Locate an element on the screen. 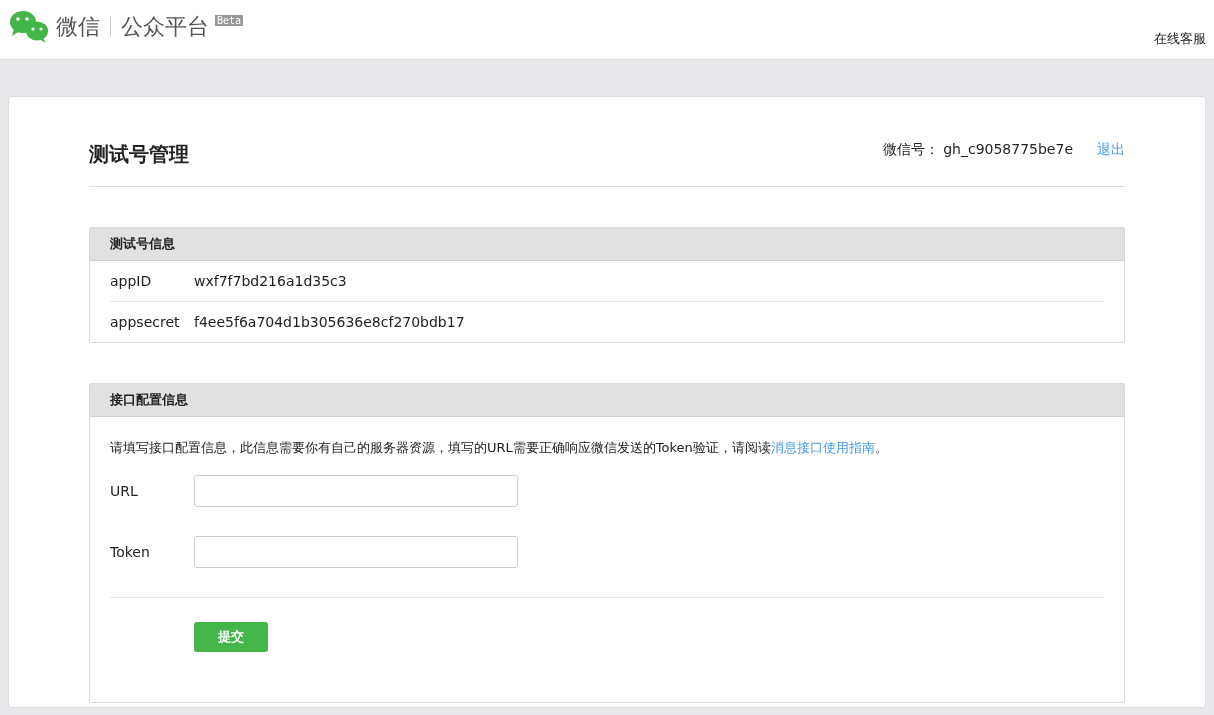  field-label: URL is located at coordinates (124, 491).